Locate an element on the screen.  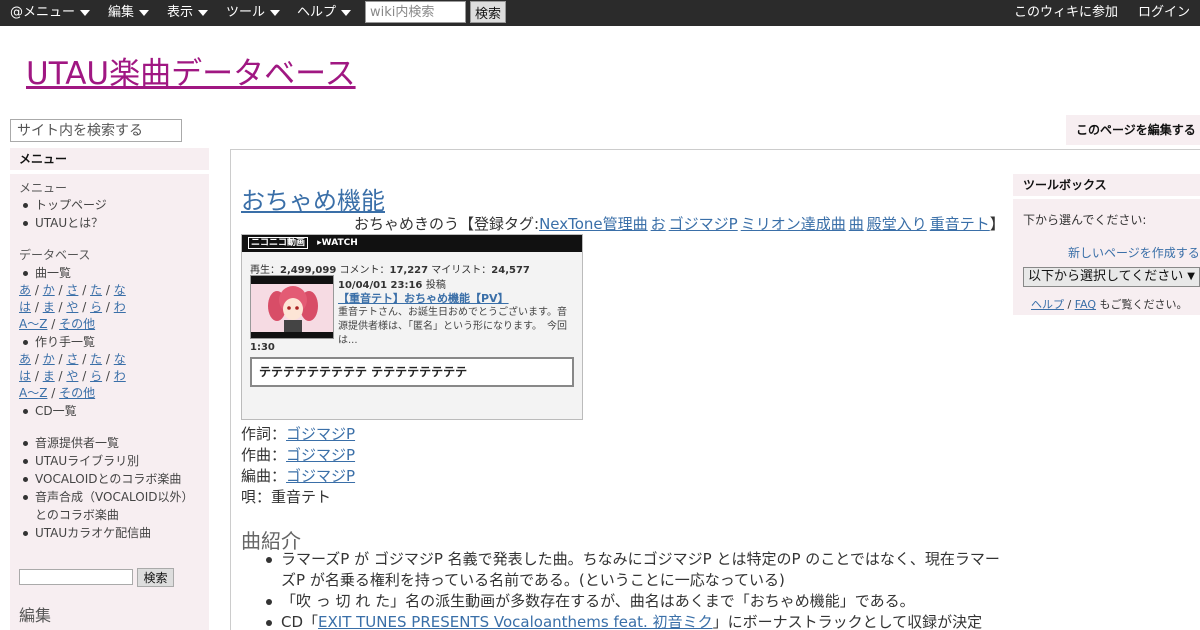
view-dropdown: 表示 is located at coordinates (188, 13).